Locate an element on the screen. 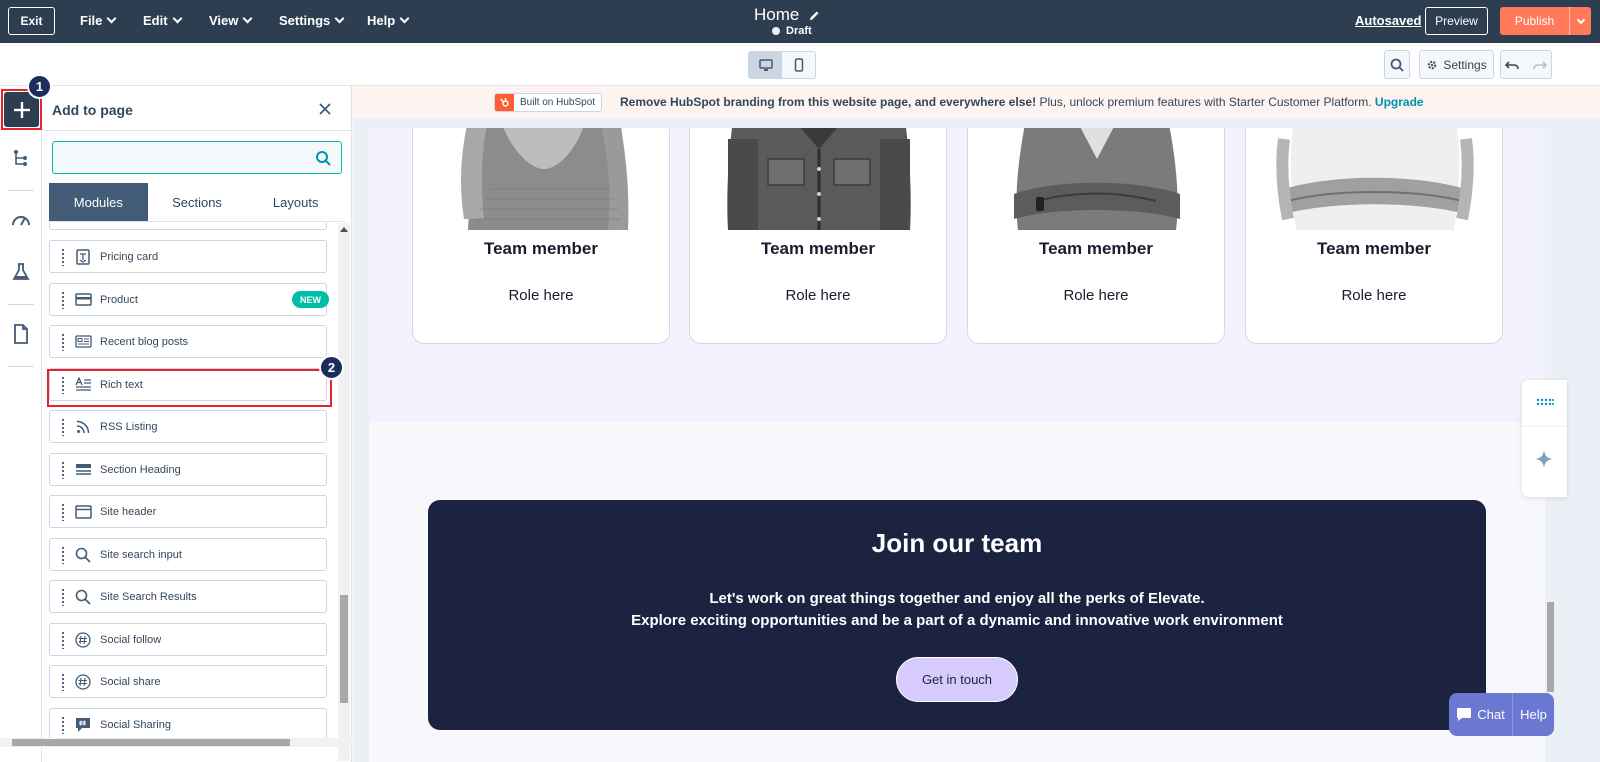 The width and height of the screenshot is (1600, 762). menu-edit: Edit is located at coordinates (163, 20).